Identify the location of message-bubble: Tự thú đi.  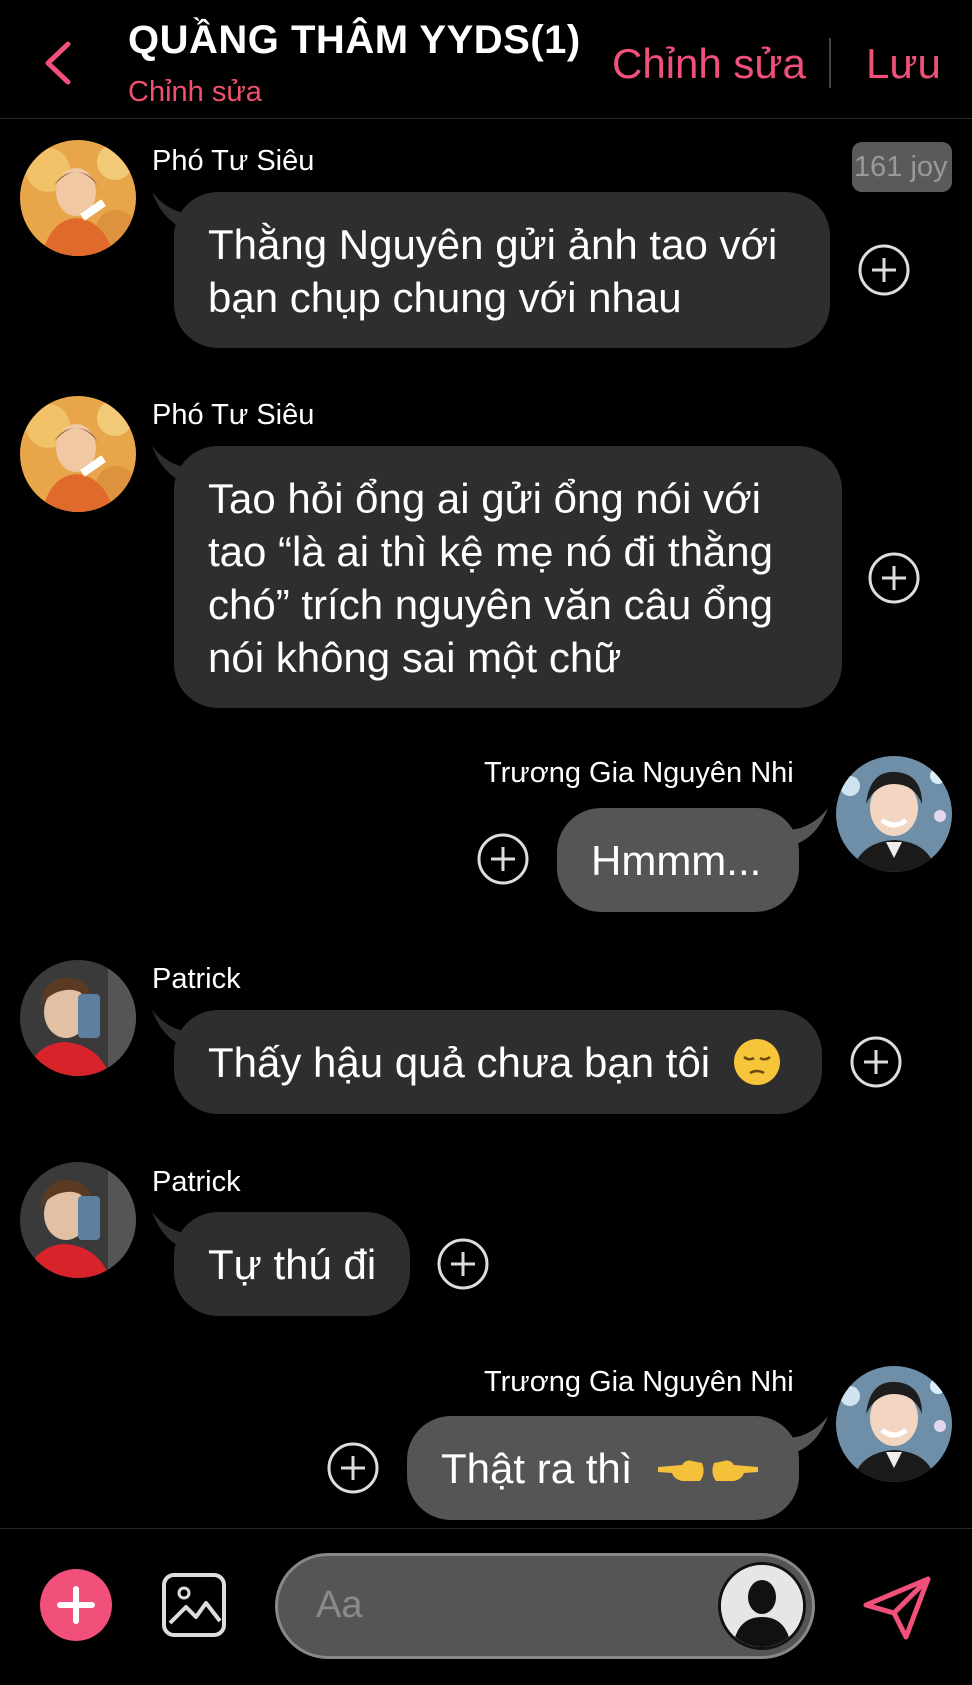
(292, 1264).